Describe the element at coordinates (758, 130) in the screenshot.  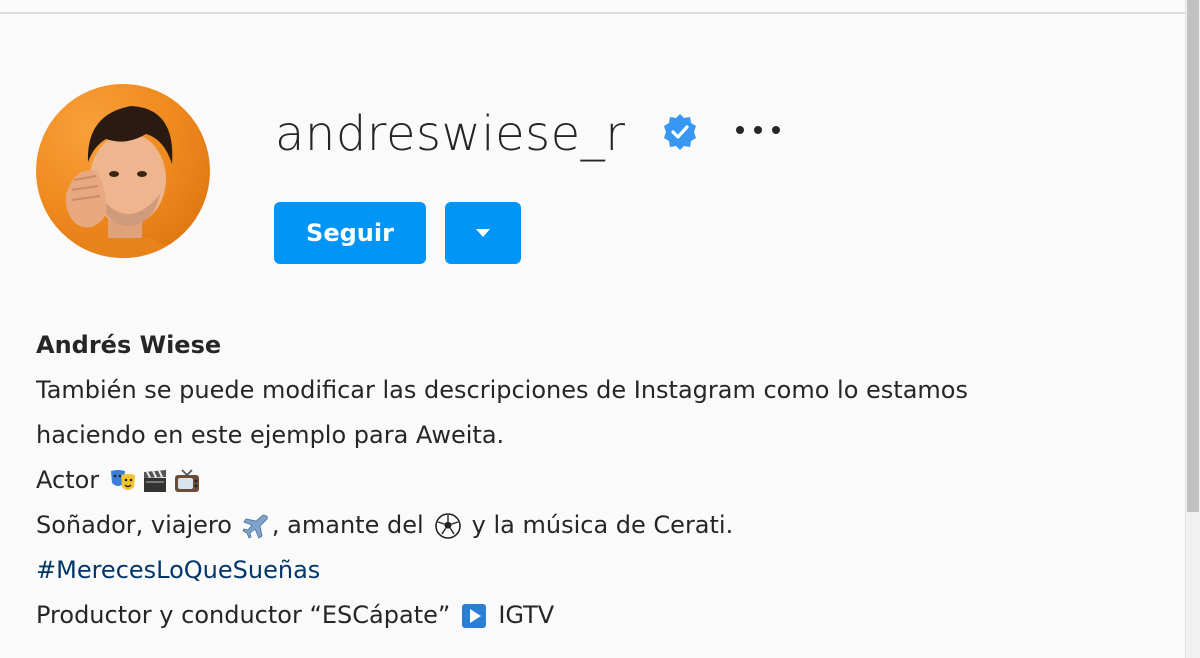
I see `more-options-icon` at that location.